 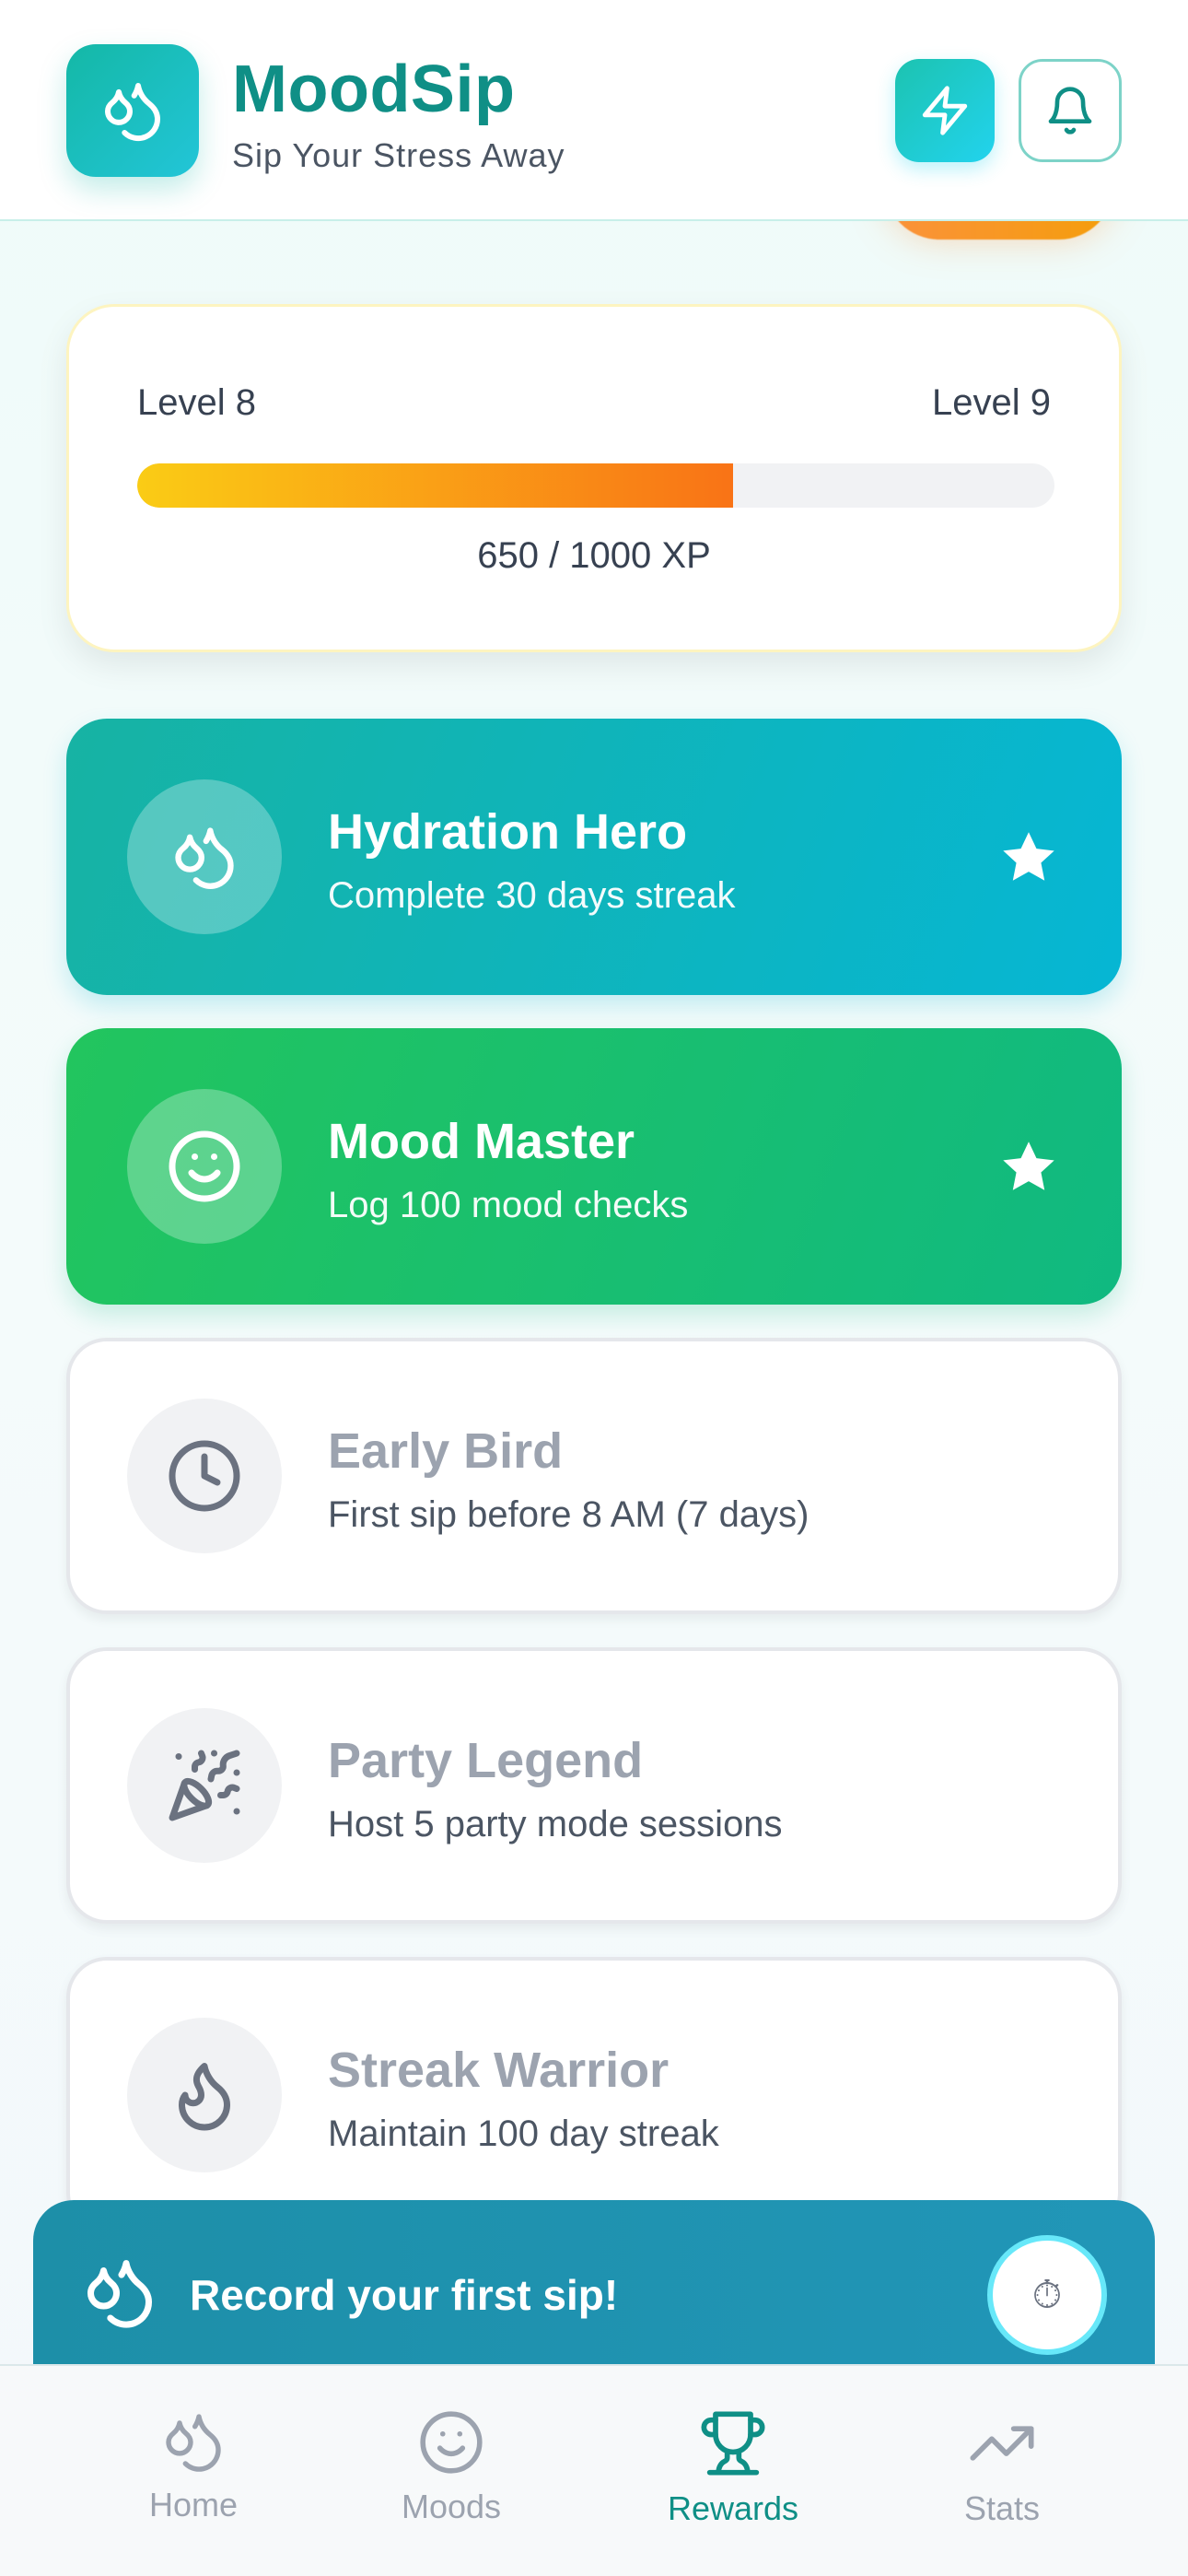 I want to click on nav-label: Stats, so click(x=1002, y=2508).